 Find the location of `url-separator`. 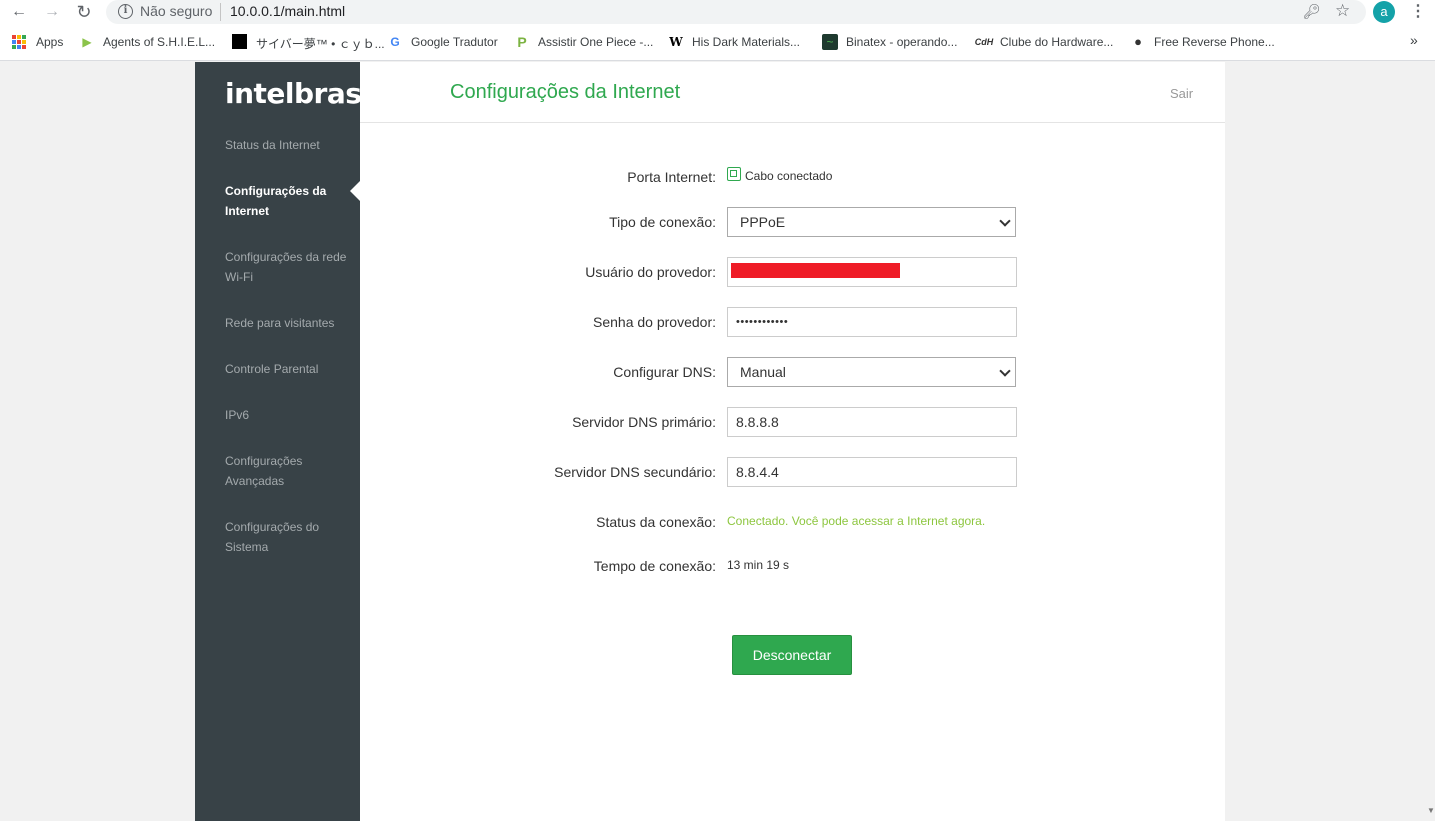

url-separator is located at coordinates (220, 12).